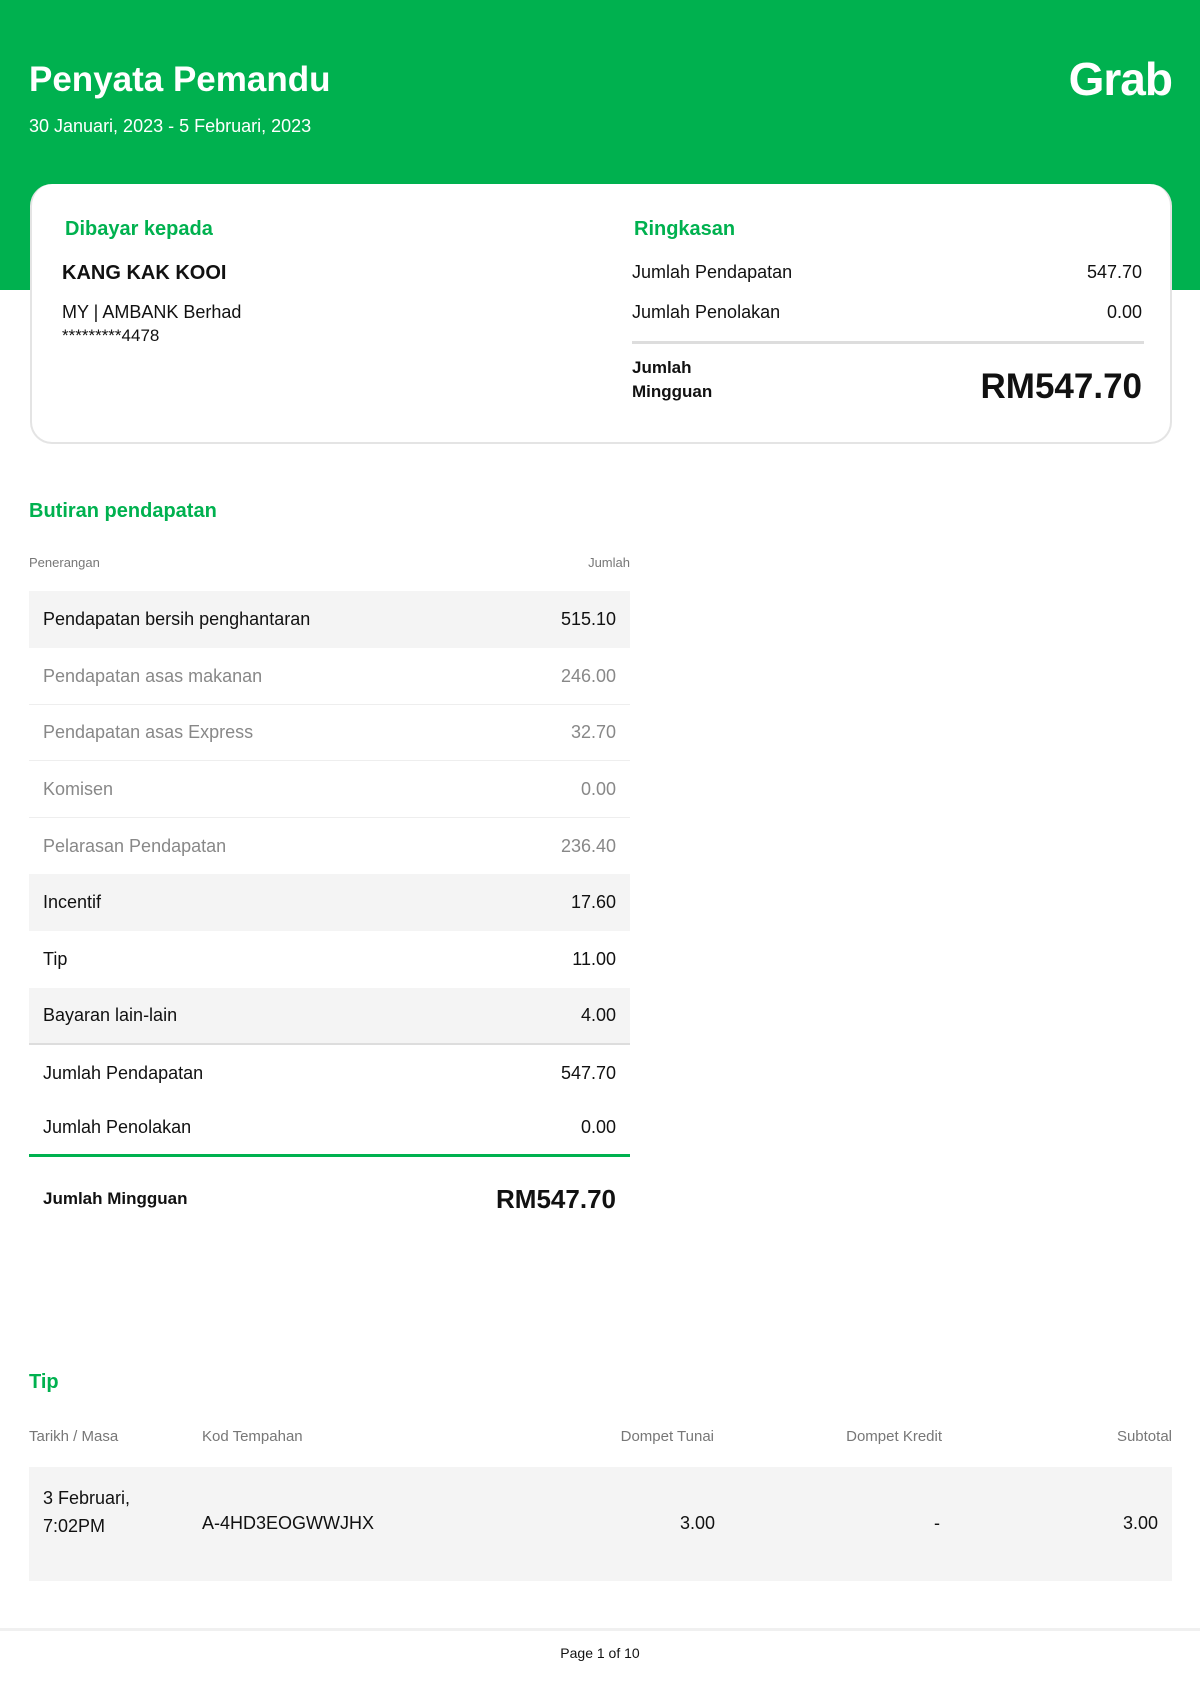 The height and width of the screenshot is (1698, 1200). I want to click on bank-name: MY | AMBANK Berhad, so click(152, 312).